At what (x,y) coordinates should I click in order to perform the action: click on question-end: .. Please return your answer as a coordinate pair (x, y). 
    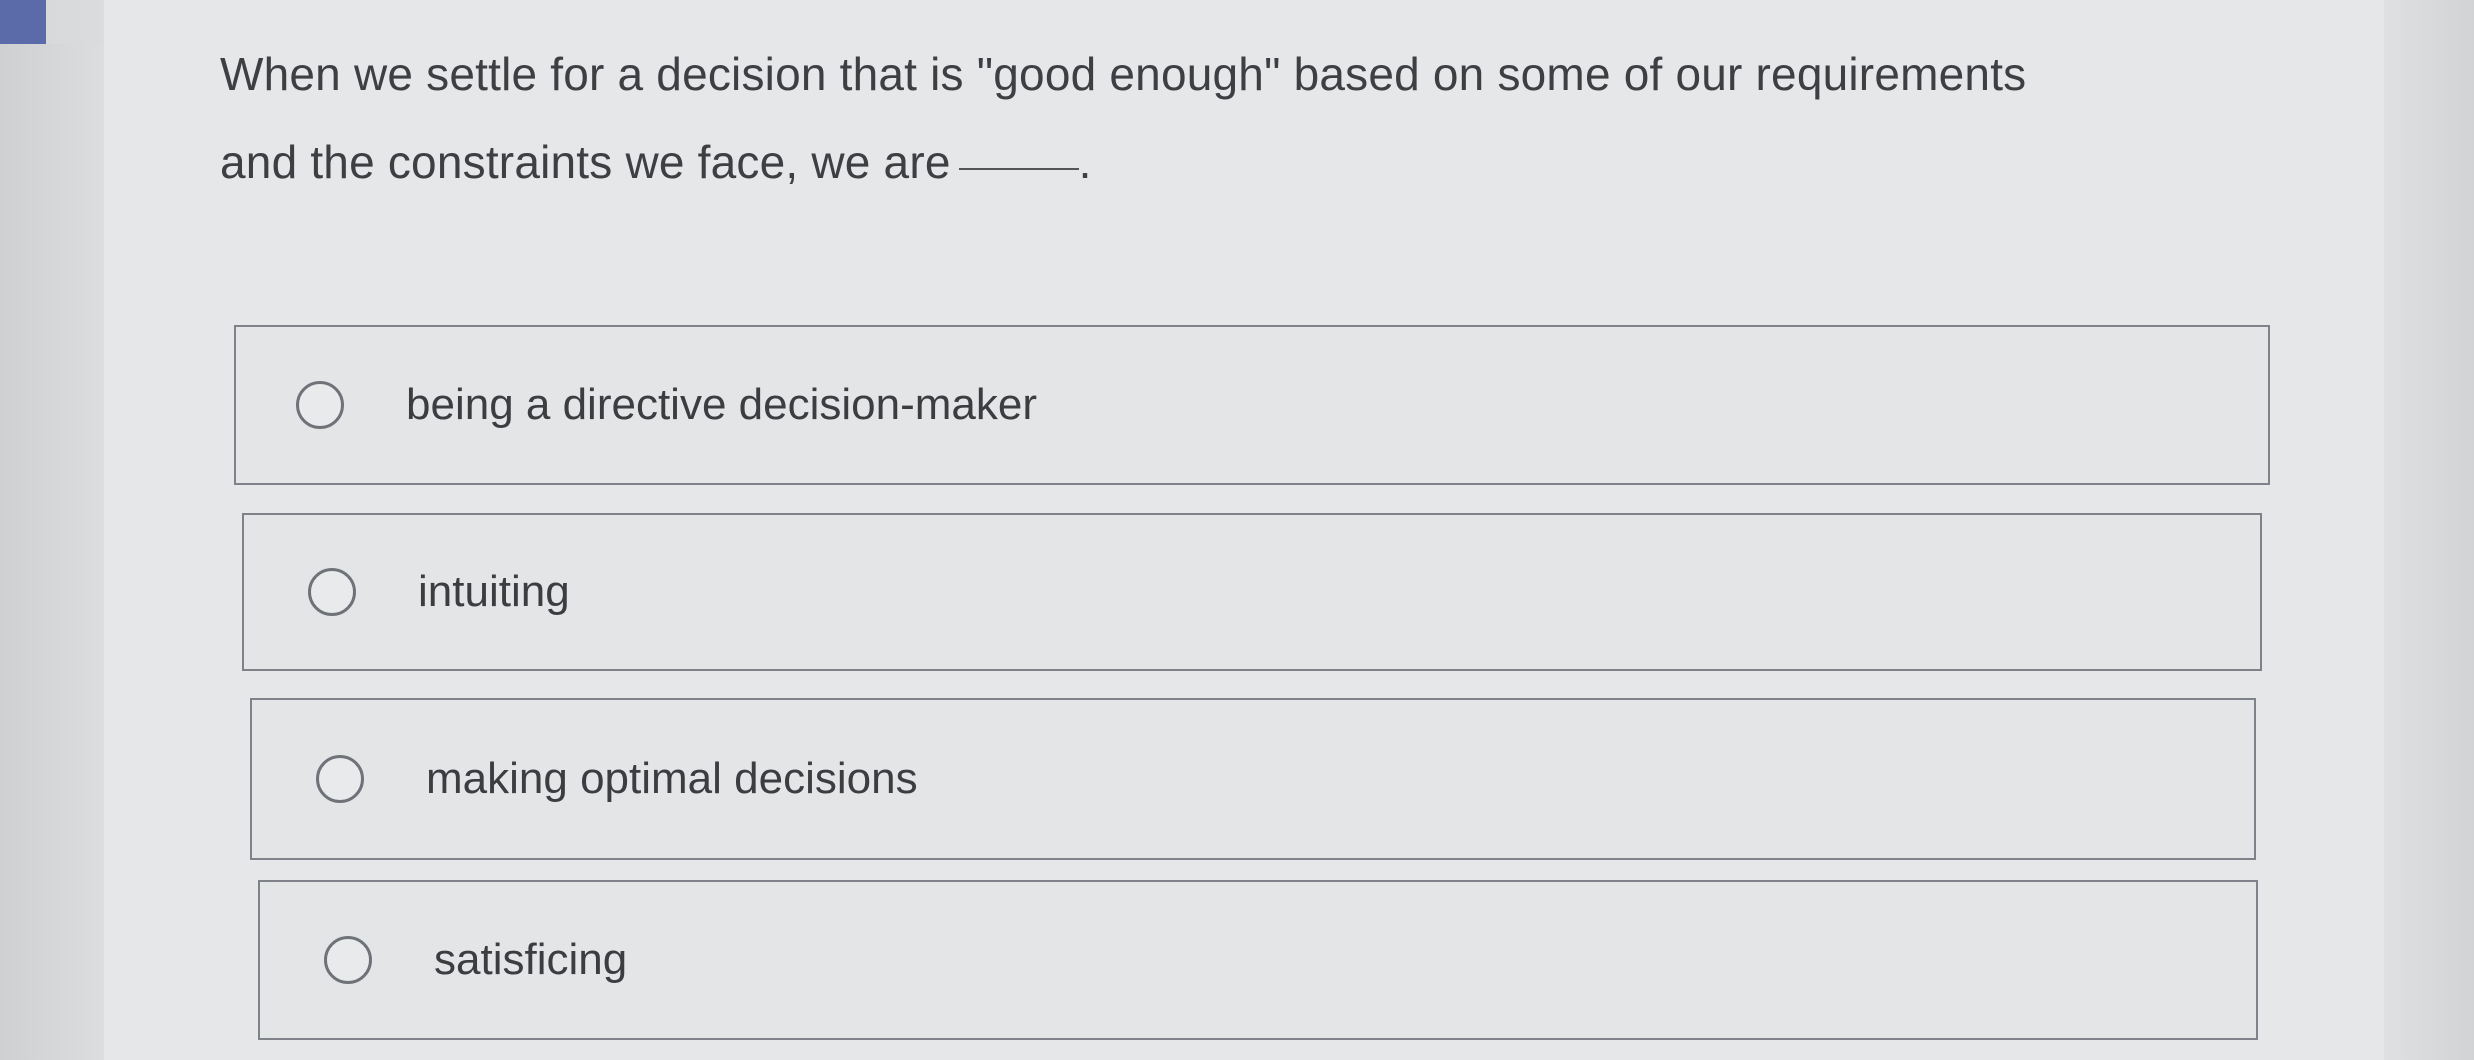
    Looking at the image, I should click on (1085, 162).